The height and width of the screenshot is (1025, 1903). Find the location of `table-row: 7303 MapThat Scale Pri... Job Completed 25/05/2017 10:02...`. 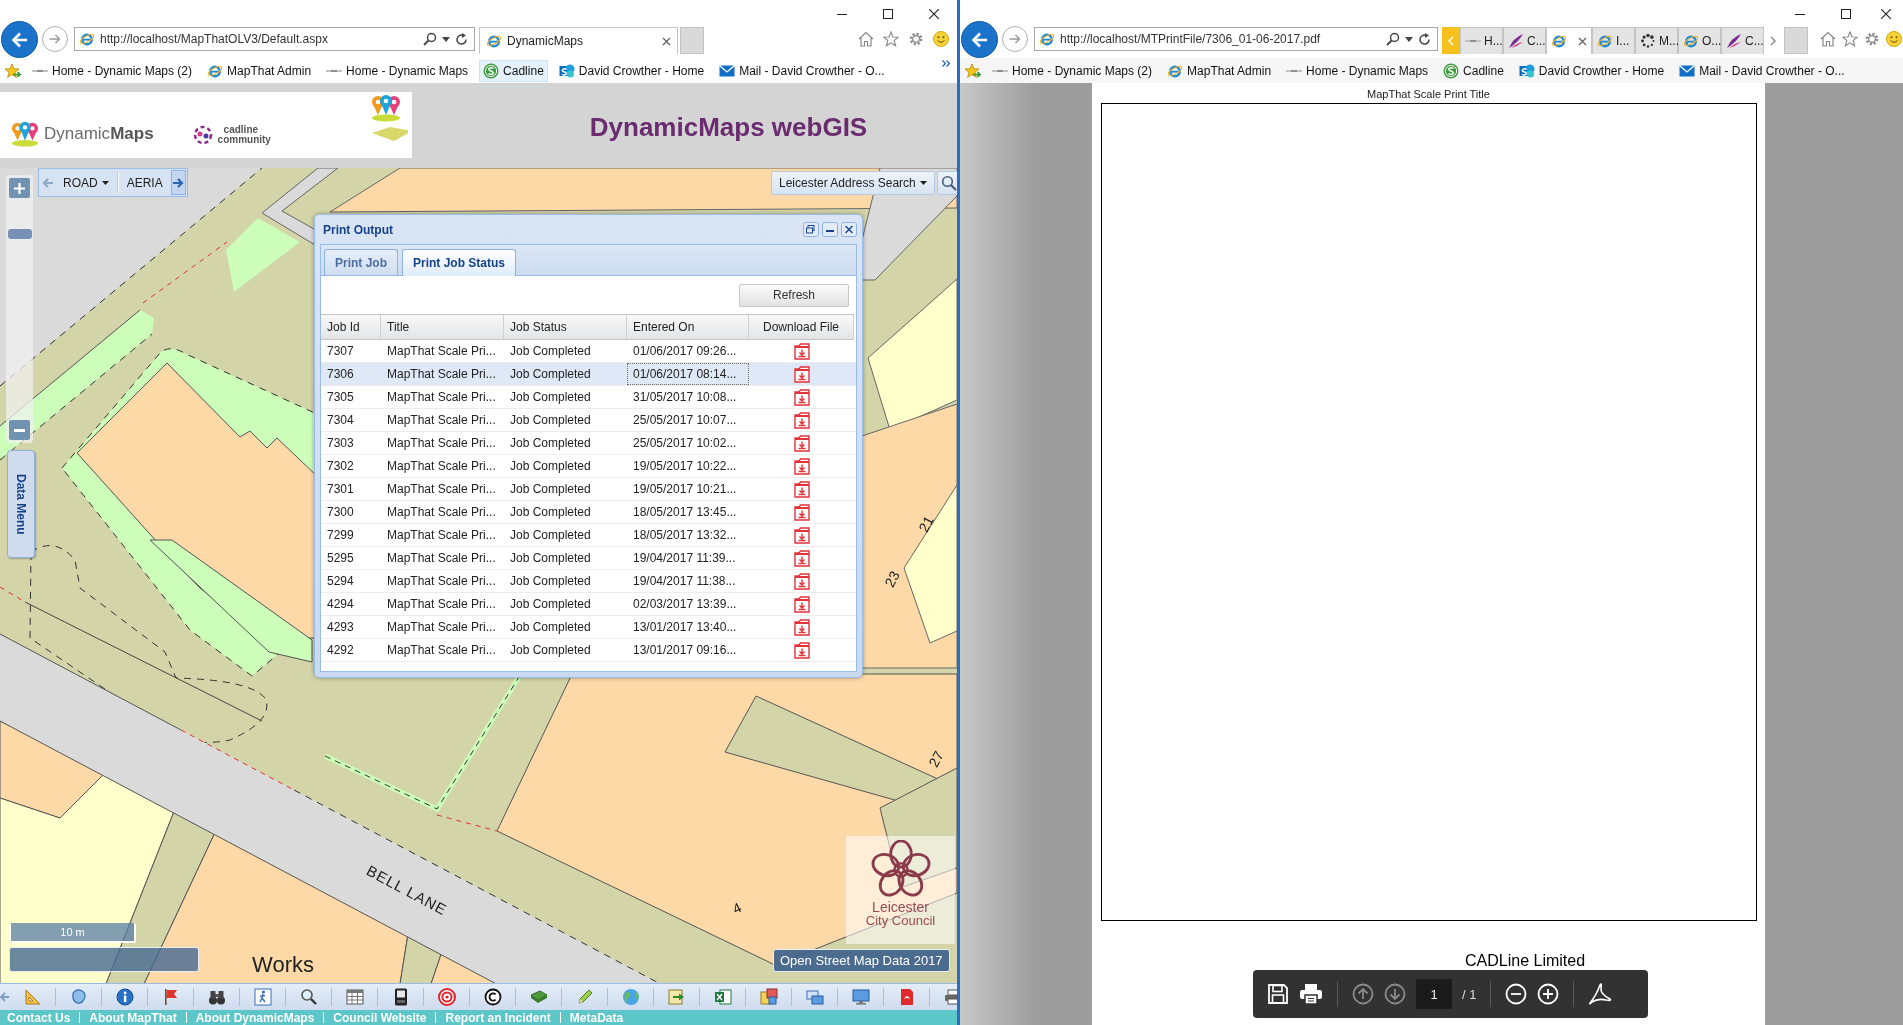

table-row: 7303 MapThat Scale Pri... Job Completed 25/05/2017 10:02... is located at coordinates (588, 443).